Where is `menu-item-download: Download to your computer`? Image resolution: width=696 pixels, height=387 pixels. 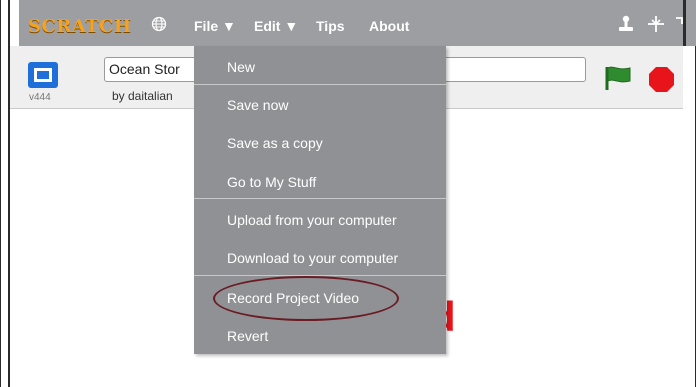
menu-item-download: Download to your computer is located at coordinates (312, 258).